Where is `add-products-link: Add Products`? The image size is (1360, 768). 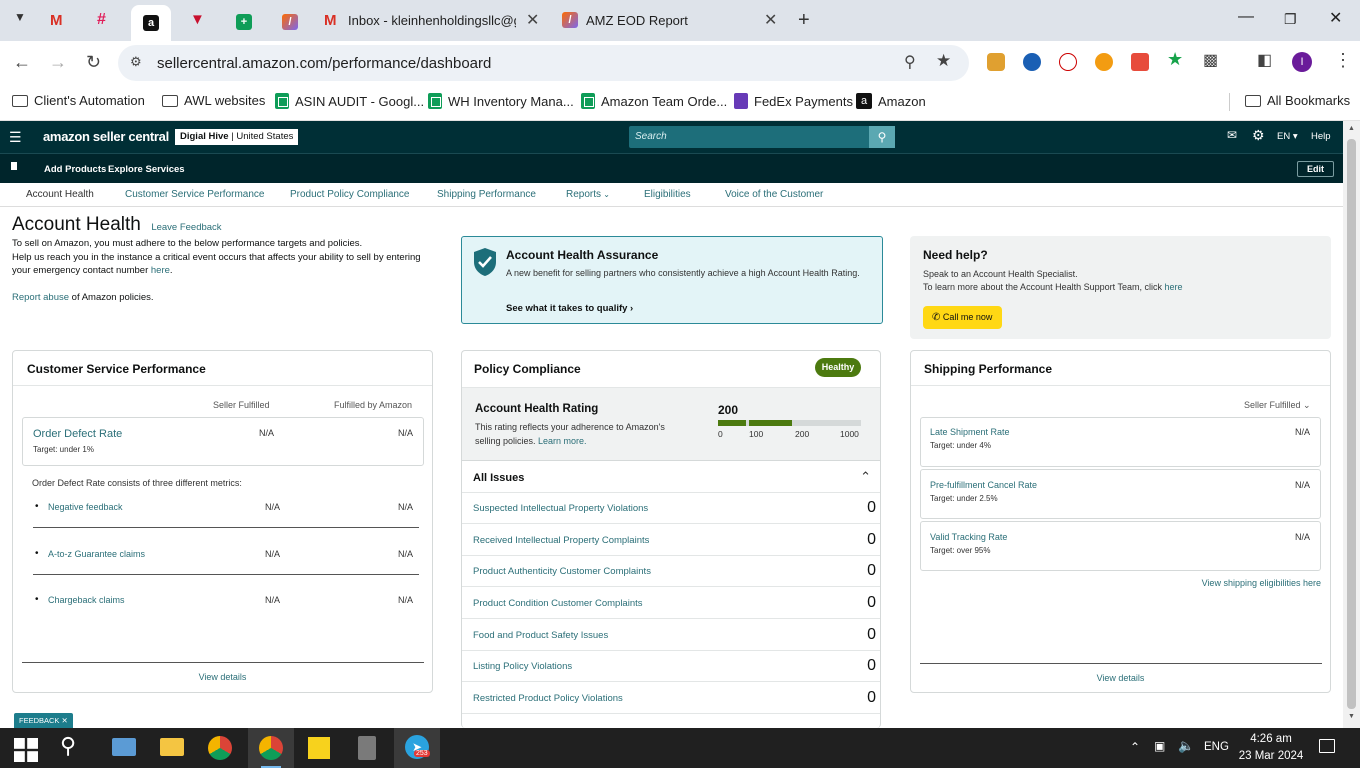
add-products-link: Add Products is located at coordinates (75, 169).